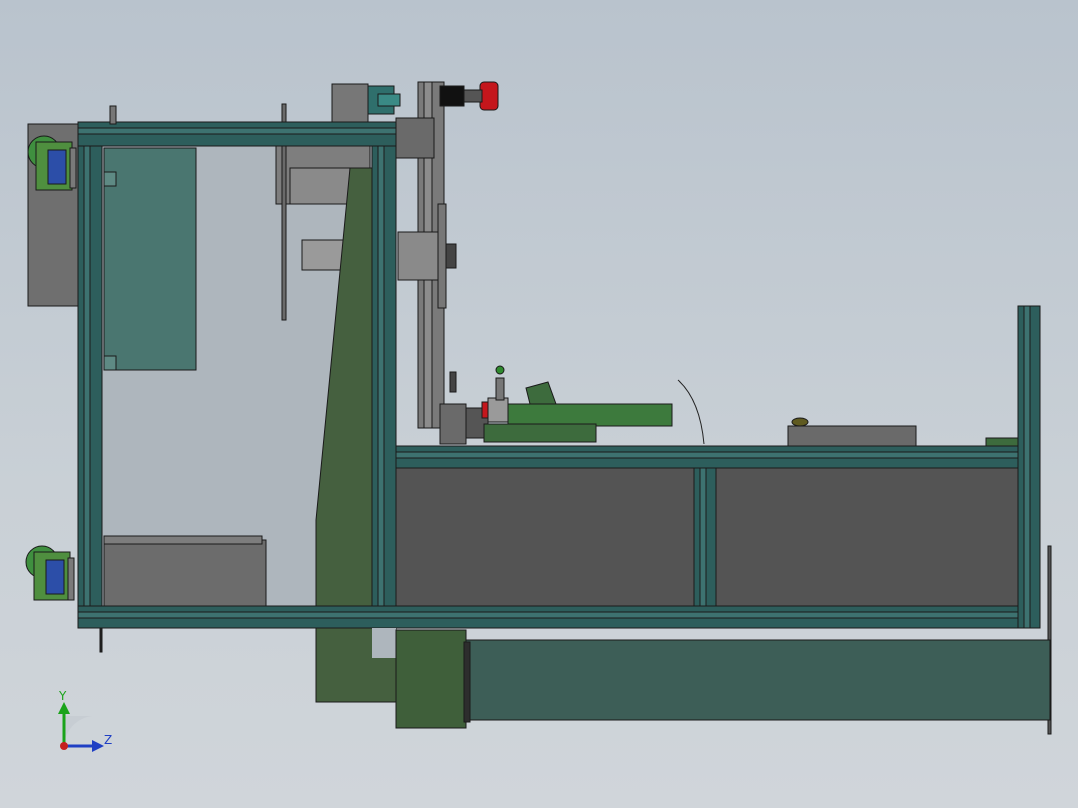 The width and height of the screenshot is (1078, 808). Describe the element at coordinates (852, 436) in the screenshot. I see `table-block-right` at that location.